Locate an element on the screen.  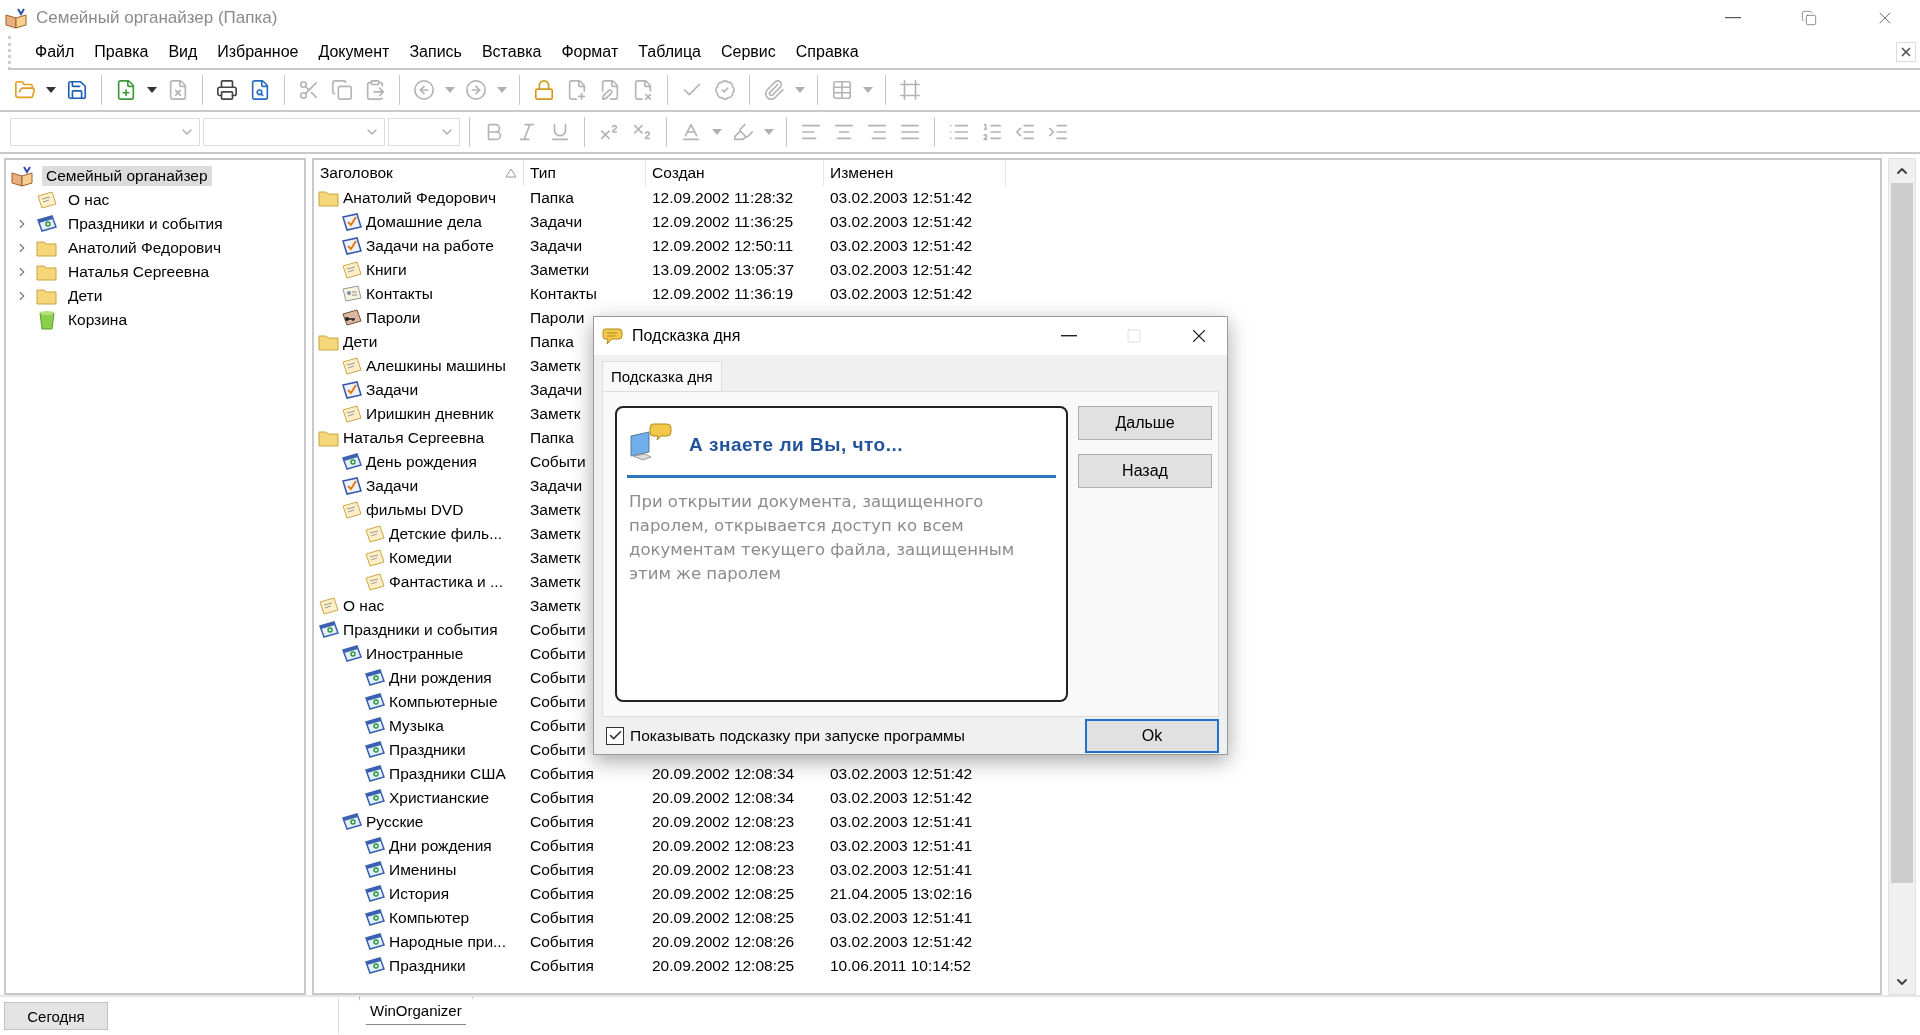
item-title: Компьютерные is located at coordinates (443, 702).